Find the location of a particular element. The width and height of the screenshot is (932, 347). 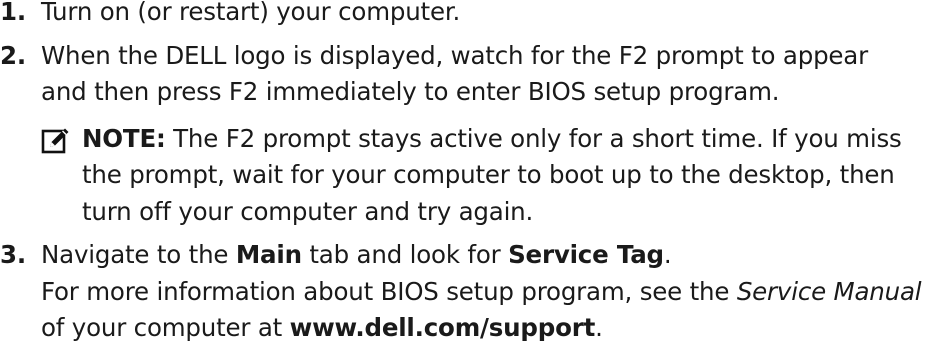

step-number: 1. is located at coordinates (13, 13).